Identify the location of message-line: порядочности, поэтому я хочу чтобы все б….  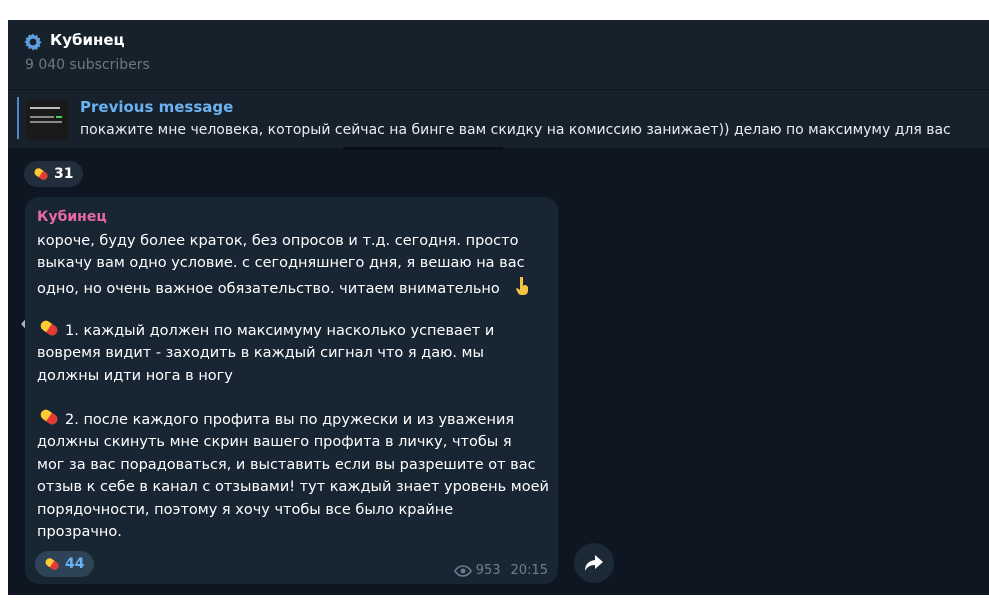
(245, 509).